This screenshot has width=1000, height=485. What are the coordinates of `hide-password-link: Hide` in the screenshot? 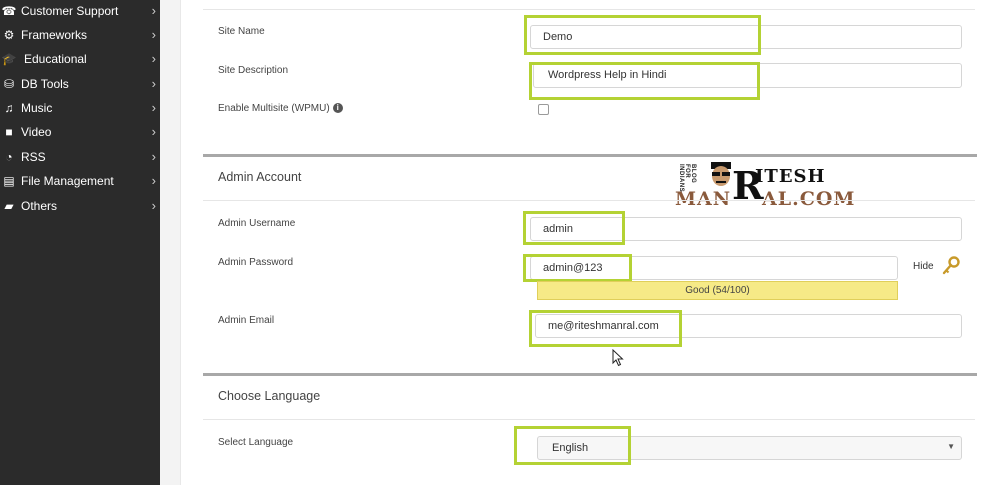 It's located at (923, 266).